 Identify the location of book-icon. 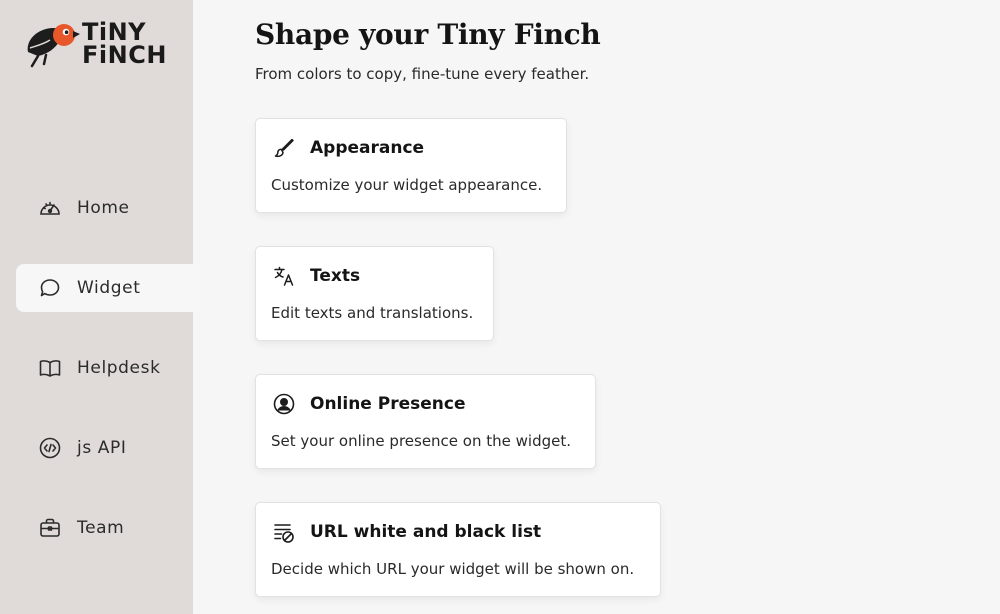
(50, 368).